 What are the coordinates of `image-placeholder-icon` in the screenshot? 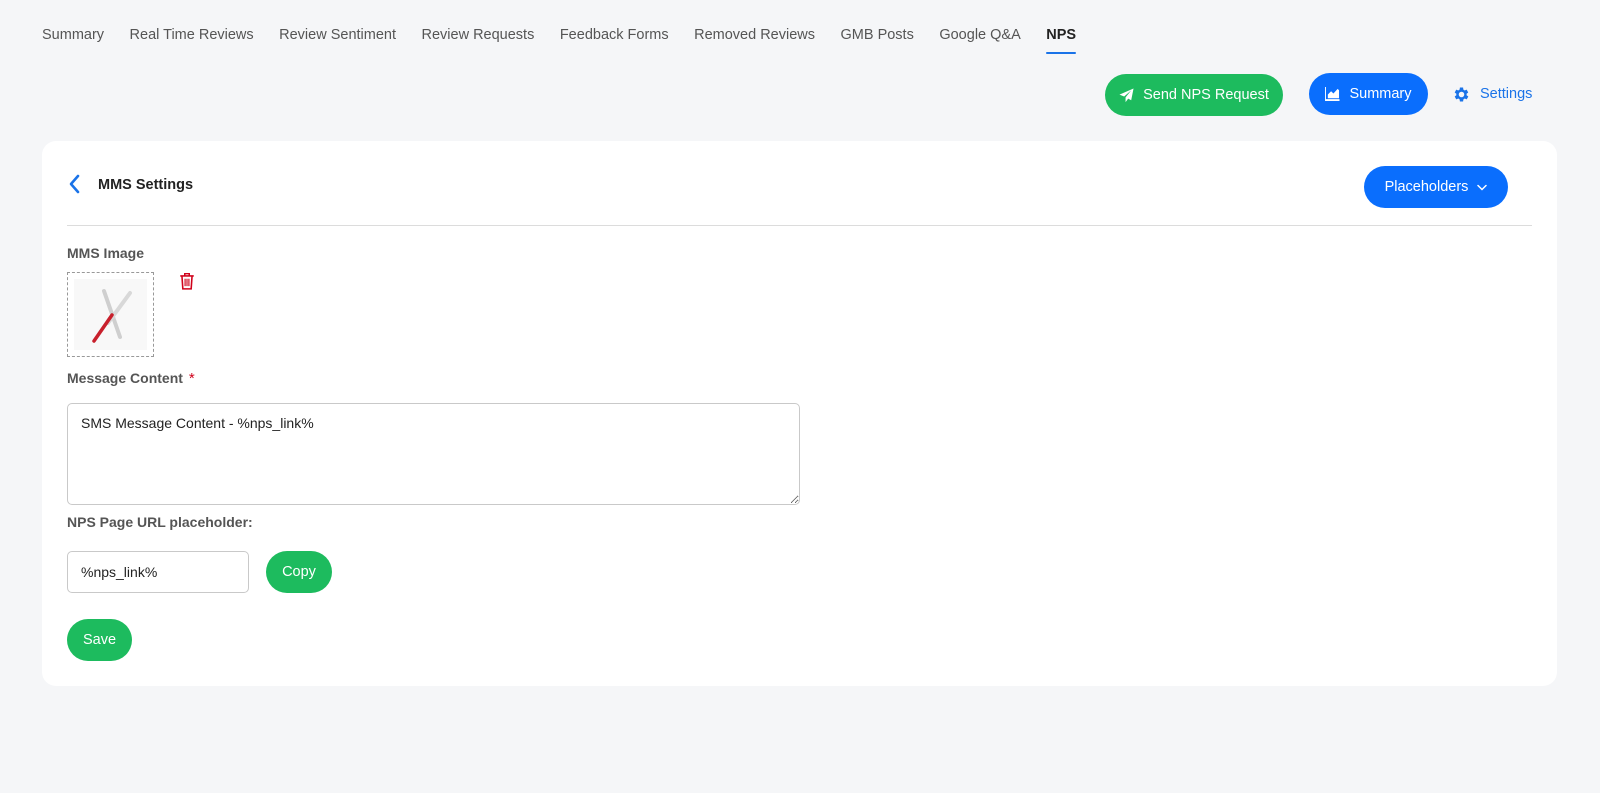 It's located at (112, 316).